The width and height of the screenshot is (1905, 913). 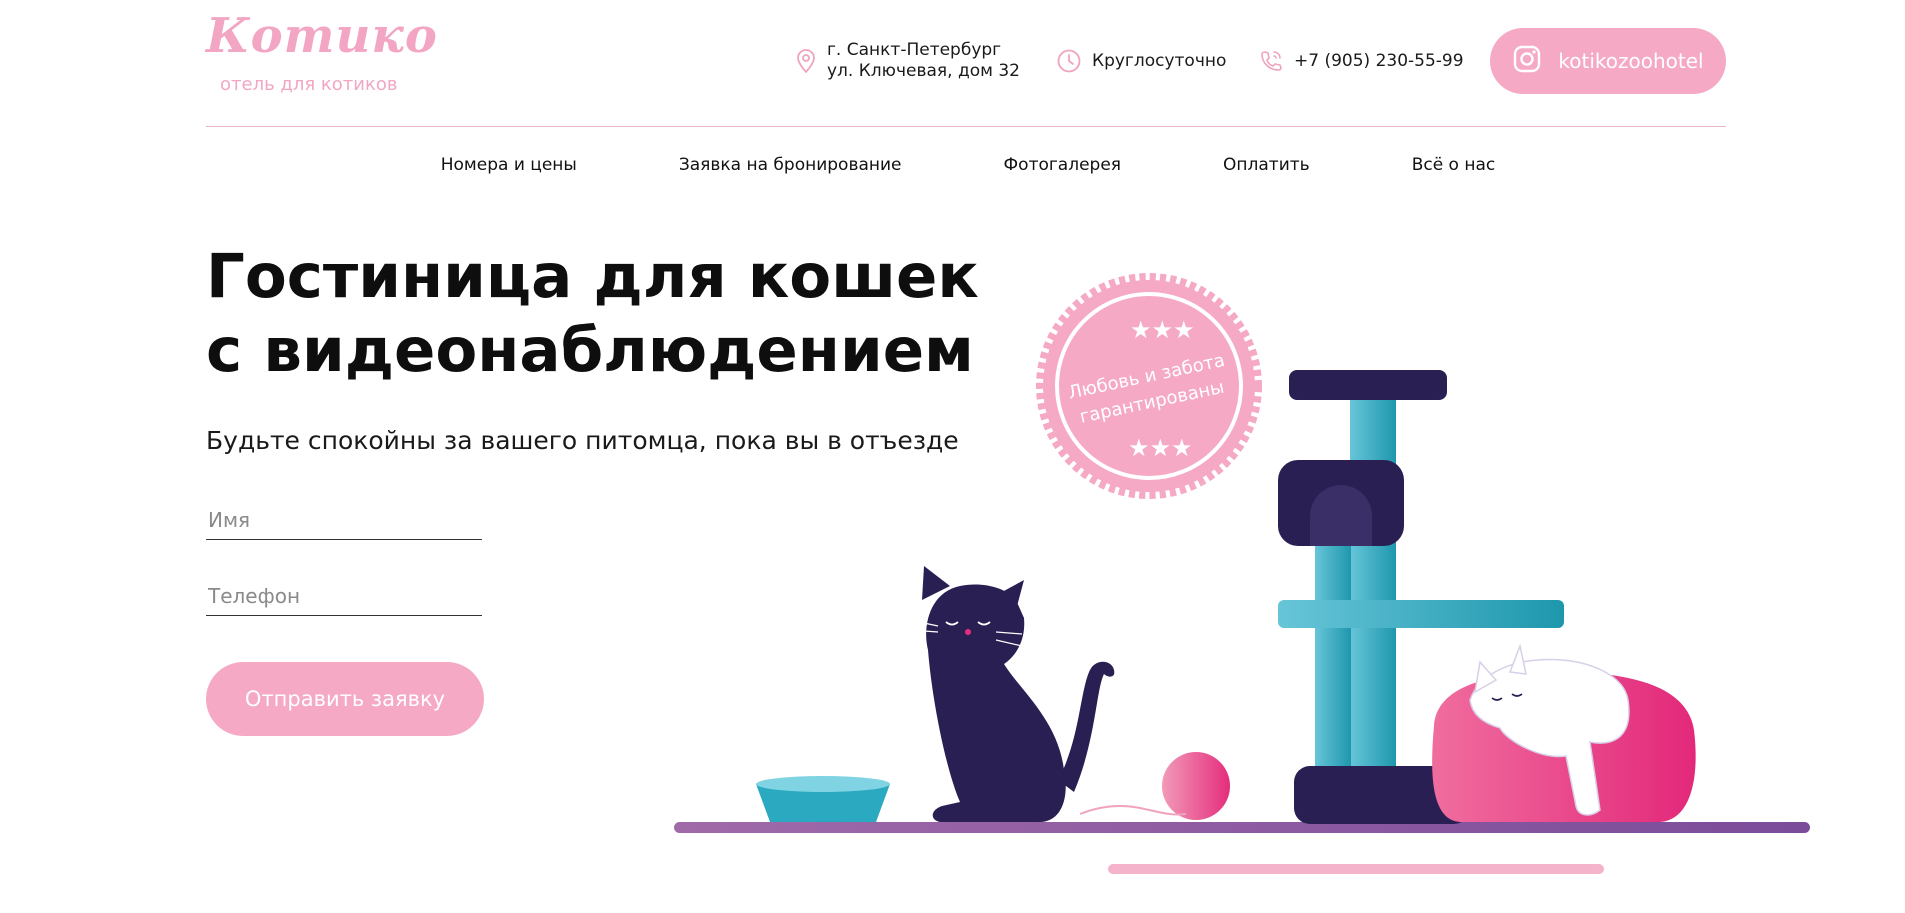 What do you see at coordinates (966, 126) in the screenshot?
I see `header-divider` at bounding box center [966, 126].